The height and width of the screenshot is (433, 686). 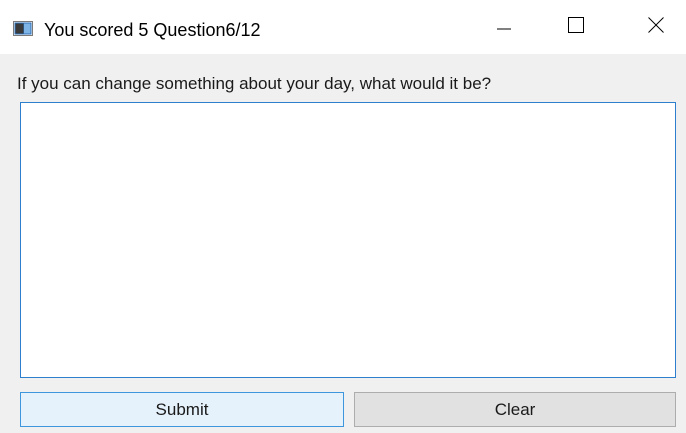 I want to click on clear-button: Clear, so click(x=515, y=409).